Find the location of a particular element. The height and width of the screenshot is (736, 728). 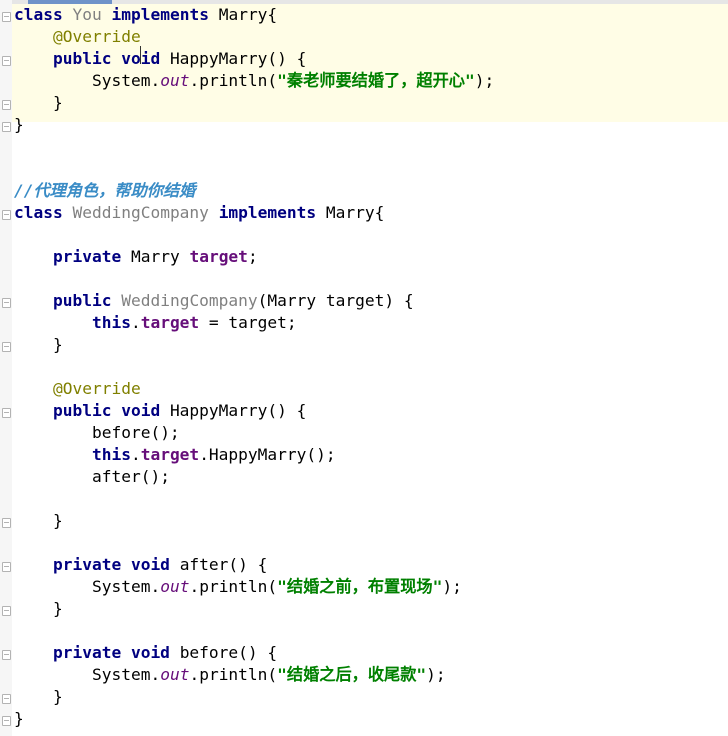

code-line: this.target.HappyMarry(); is located at coordinates (175, 455).